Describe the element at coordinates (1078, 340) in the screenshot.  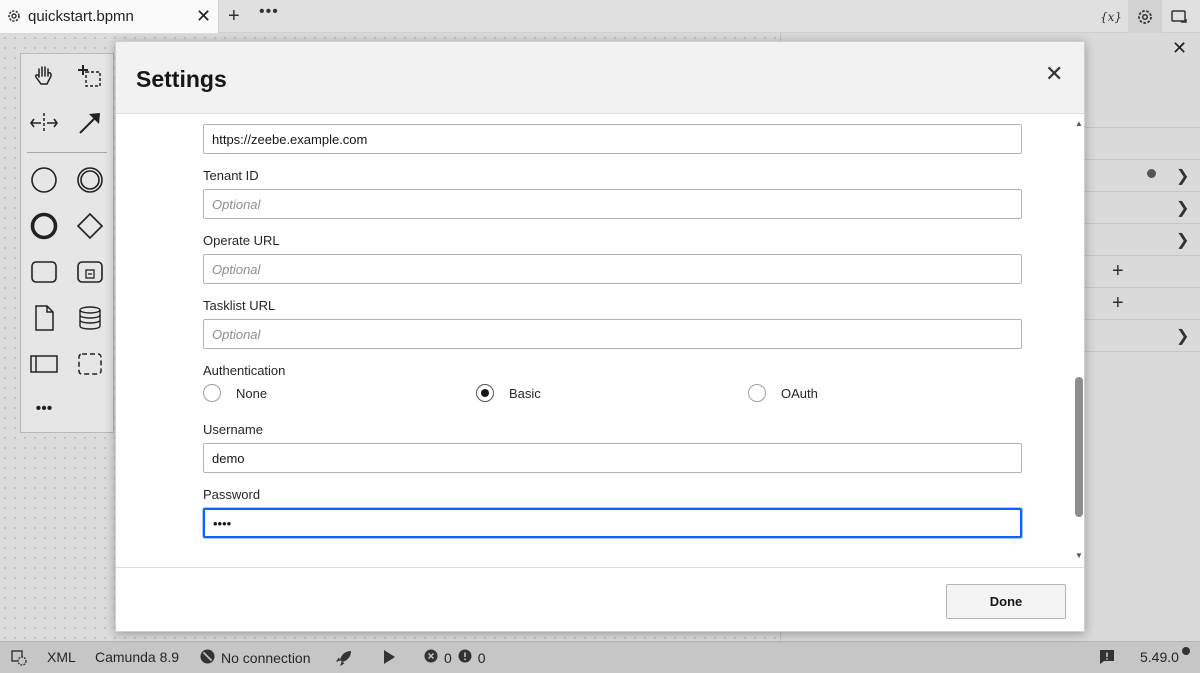
I see `modal-scrollbar: ▲ ▼` at that location.